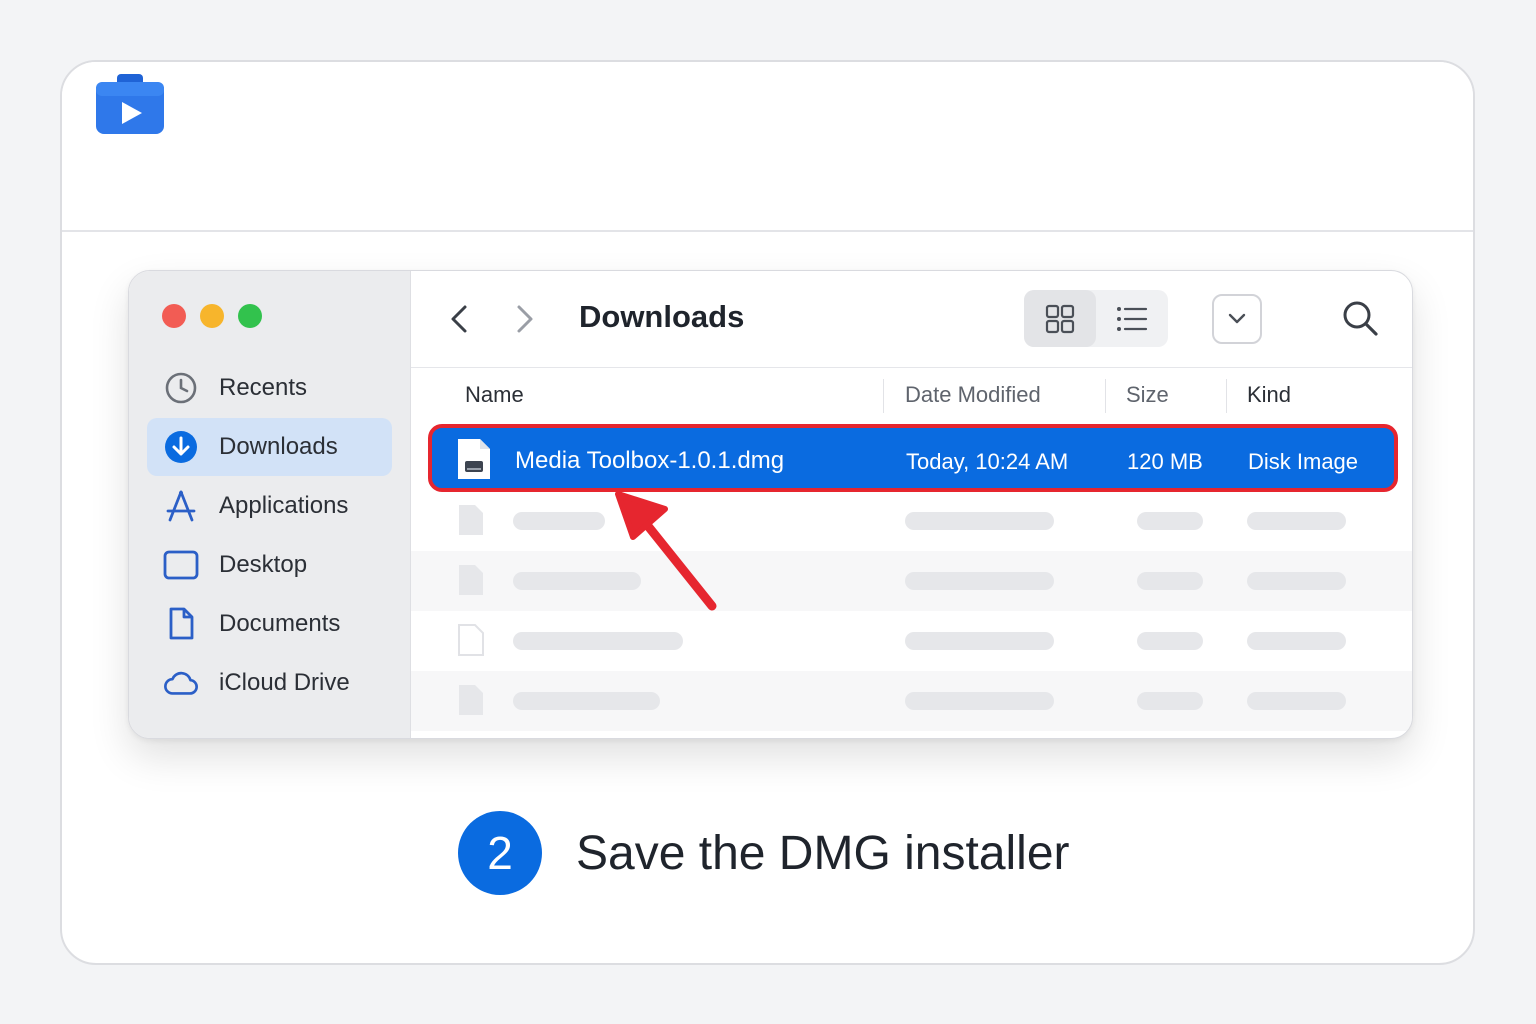  I want to click on download-circle-icon, so click(181, 447).